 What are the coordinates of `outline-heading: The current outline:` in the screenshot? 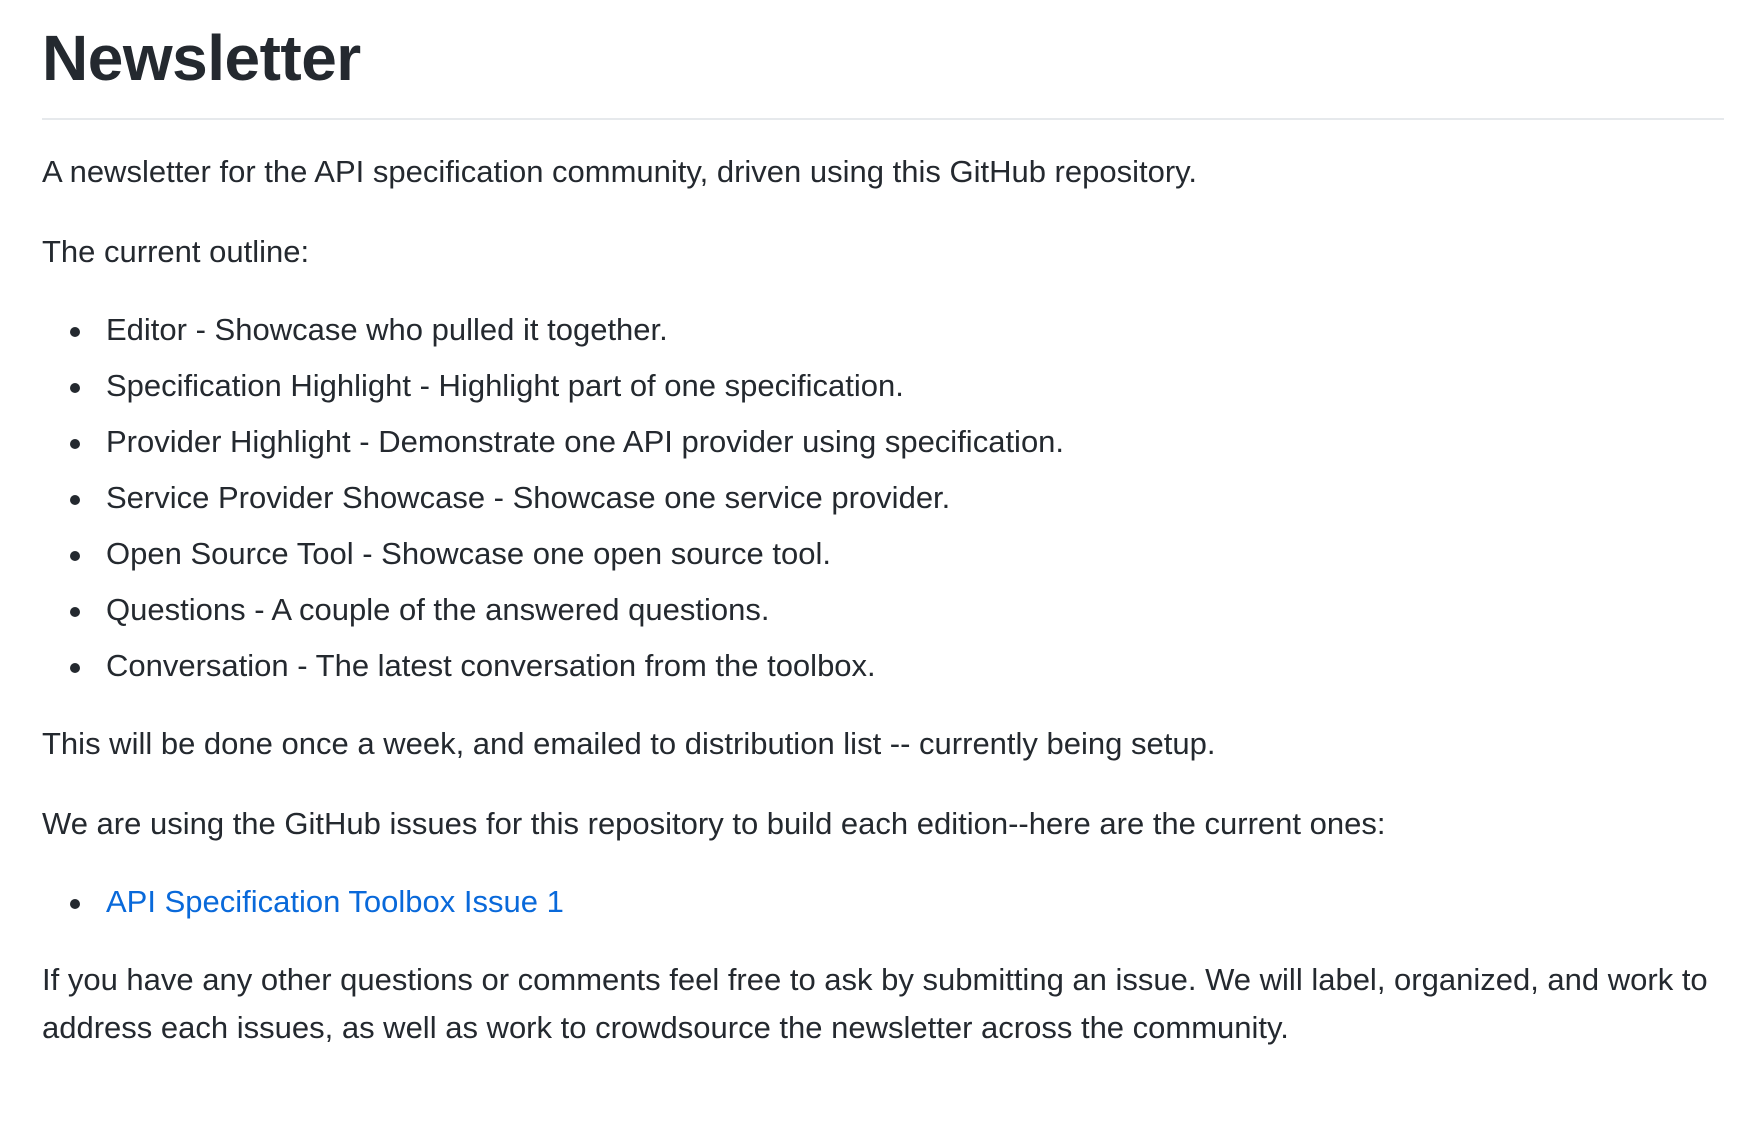 It's located at (176, 251).